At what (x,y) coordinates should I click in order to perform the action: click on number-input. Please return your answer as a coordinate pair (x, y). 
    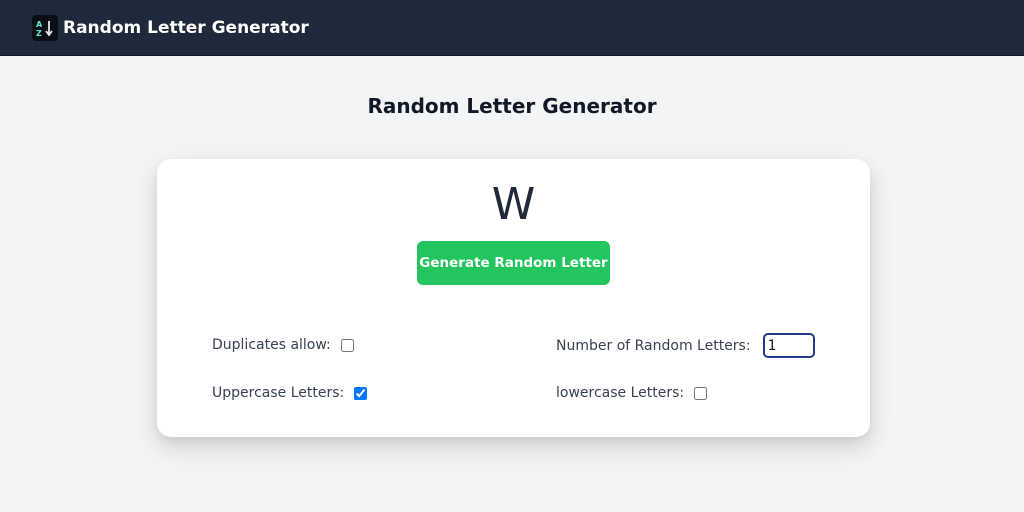
    Looking at the image, I should click on (788, 345).